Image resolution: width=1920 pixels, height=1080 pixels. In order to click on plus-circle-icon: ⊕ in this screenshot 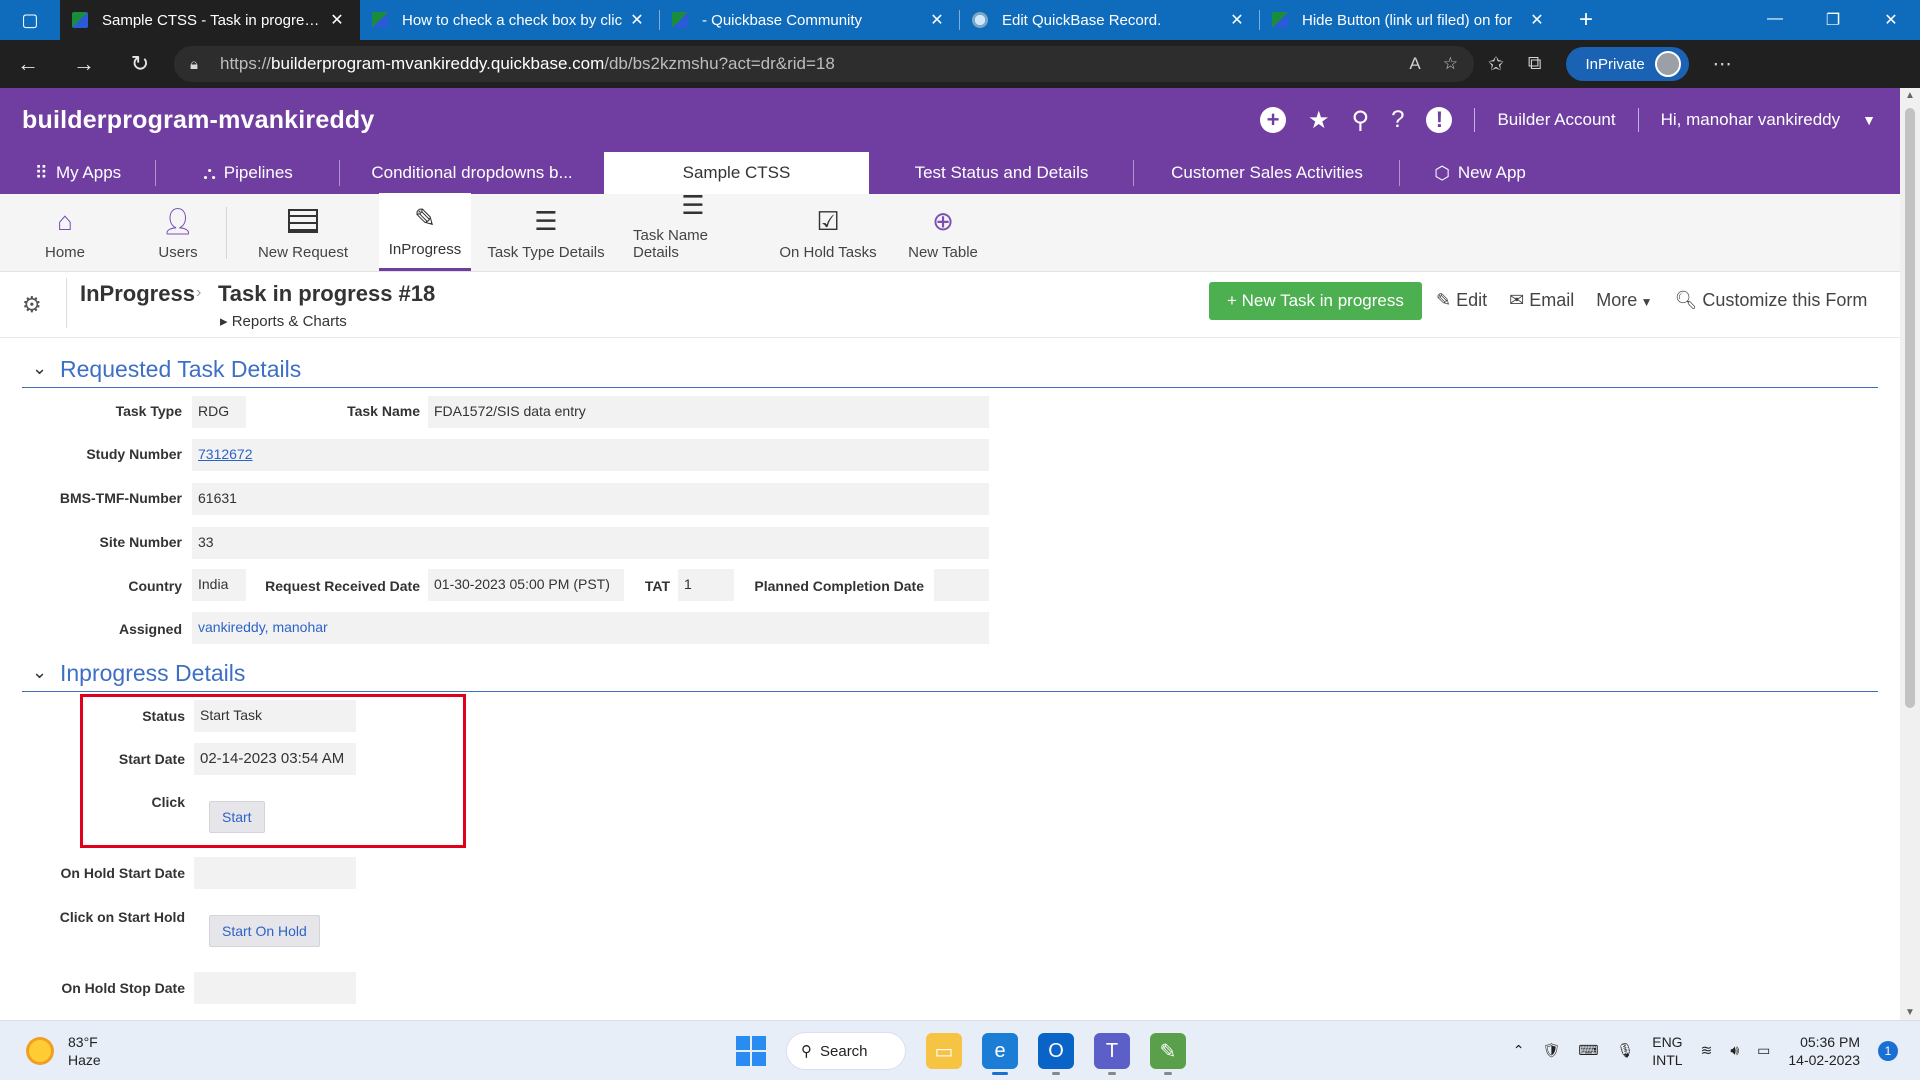, I will do `click(943, 220)`.